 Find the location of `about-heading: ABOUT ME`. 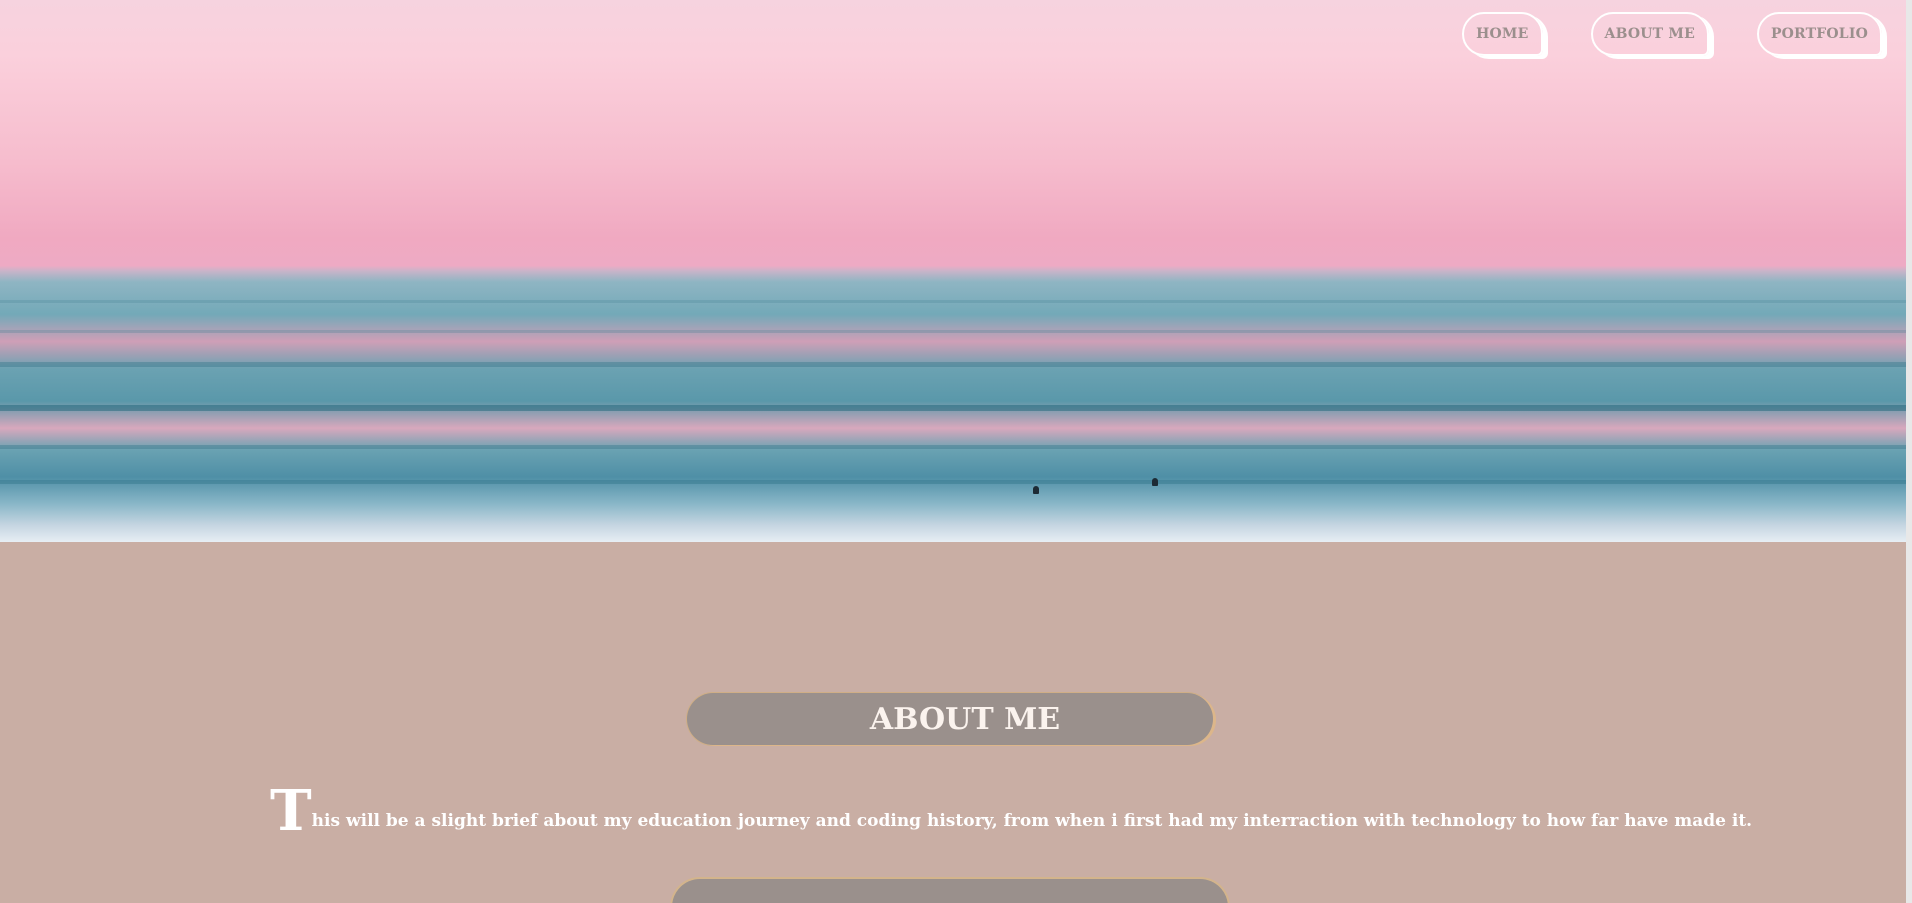

about-heading: ABOUT ME is located at coordinates (965, 719).